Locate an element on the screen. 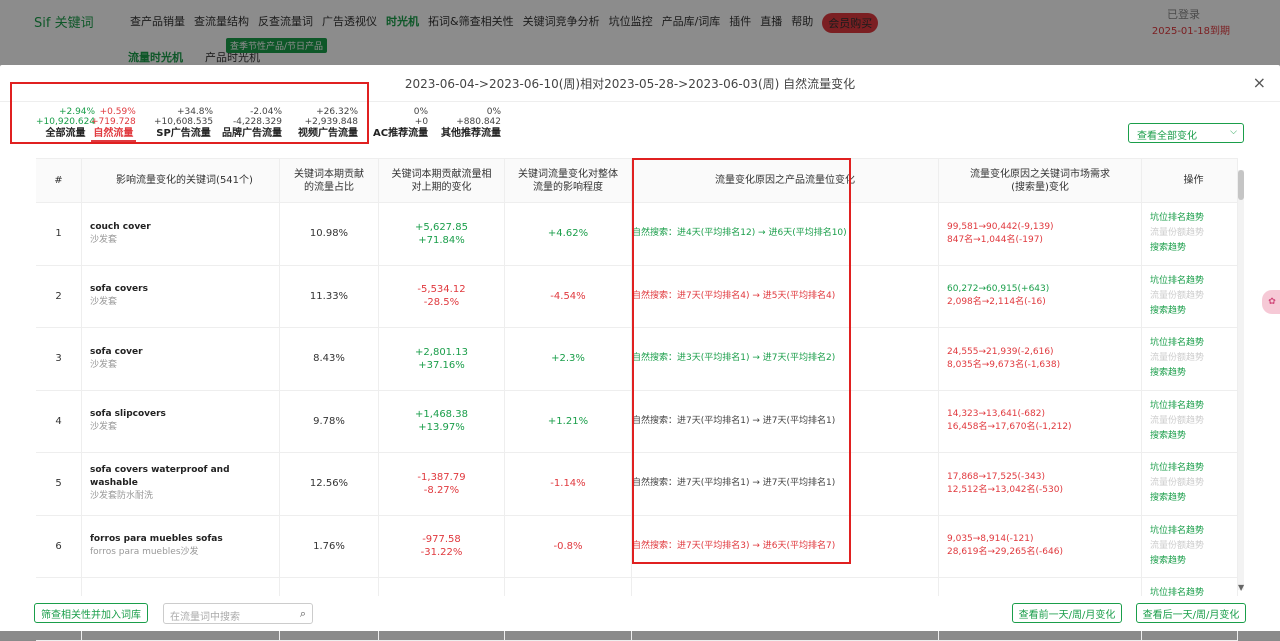  flow-tab-amount: +0 is located at coordinates (421, 122).